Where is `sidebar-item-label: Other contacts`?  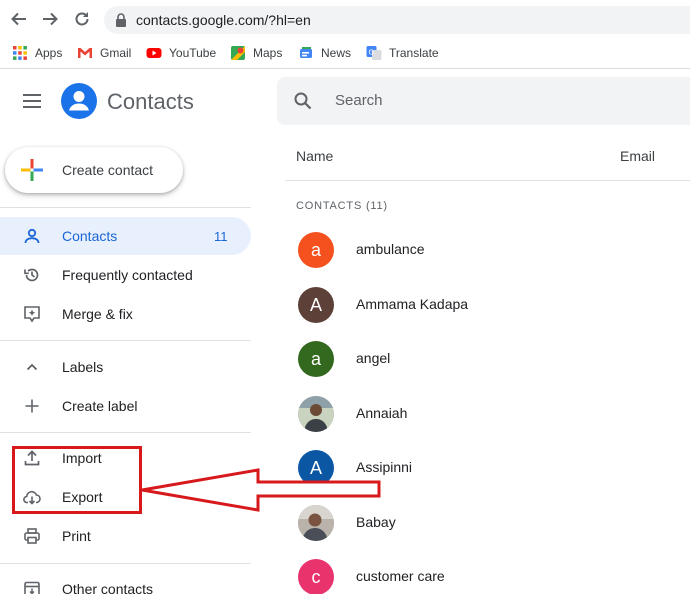
sidebar-item-label: Other contacts is located at coordinates (108, 587).